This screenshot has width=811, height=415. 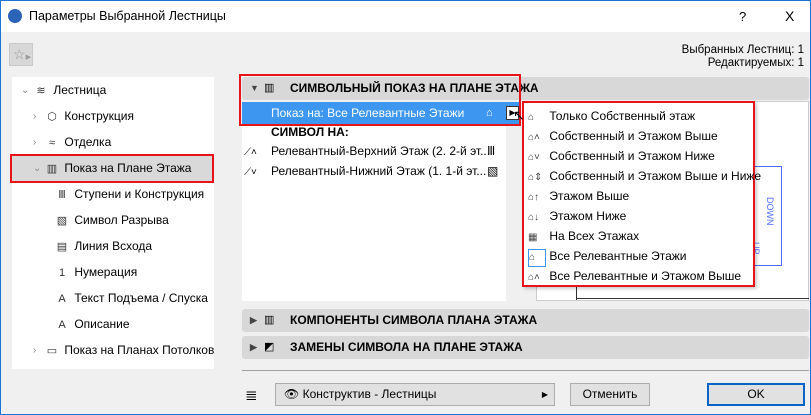 I want to click on tree-item-walking-line: ▤ Линия Всхода, so click(x=102, y=246).